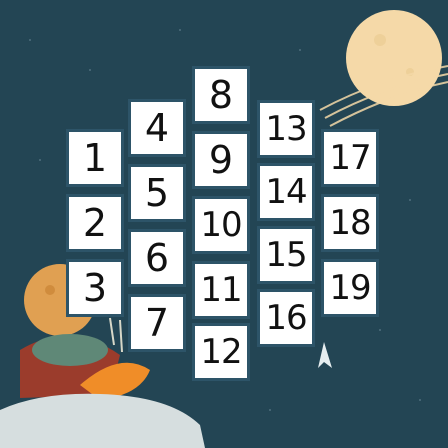 This screenshot has width=448, height=448. What do you see at coordinates (350, 288) in the screenshot?
I see `puzzle-tile-19: 19` at bounding box center [350, 288].